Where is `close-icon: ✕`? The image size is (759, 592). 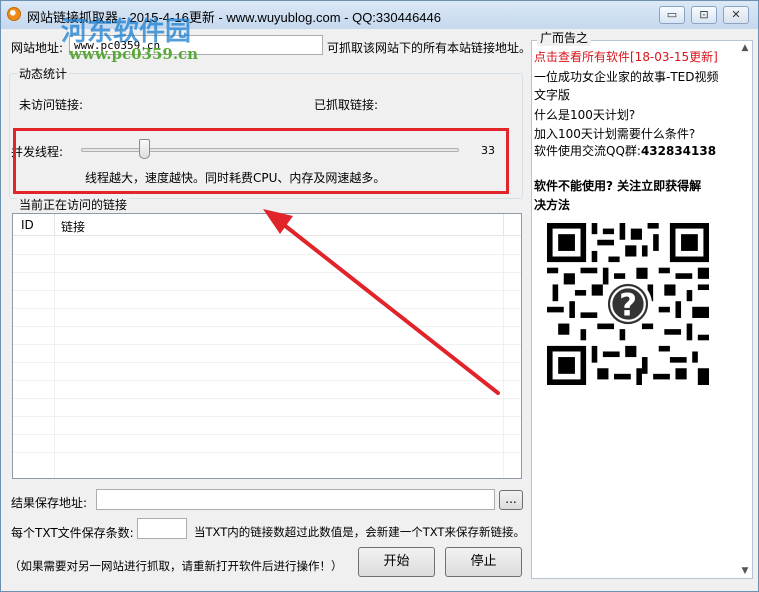
close-icon: ✕ is located at coordinates (736, 14).